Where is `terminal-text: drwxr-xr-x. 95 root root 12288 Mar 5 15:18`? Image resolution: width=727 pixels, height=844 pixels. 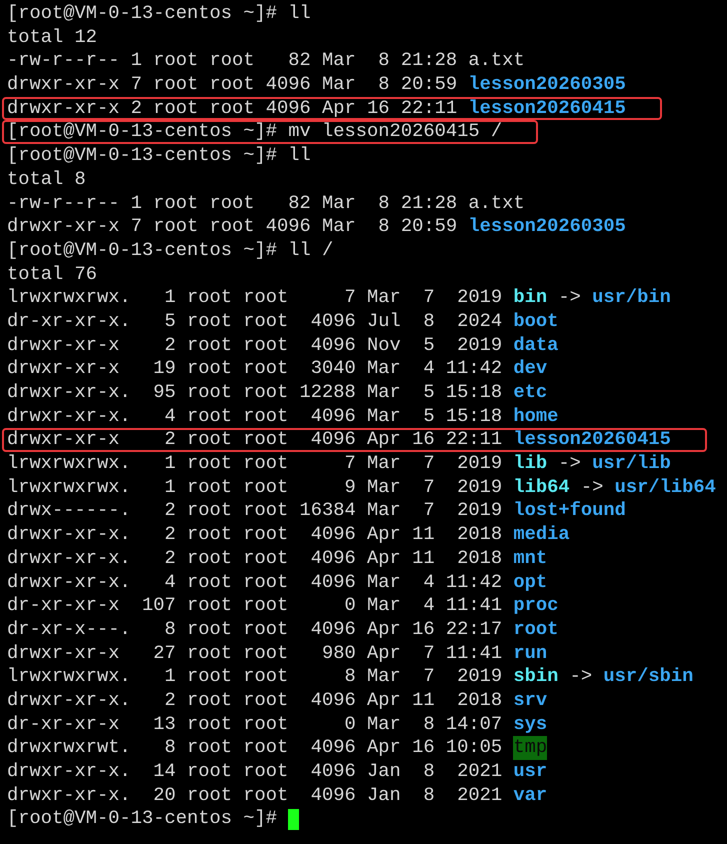 terminal-text: drwxr-xr-x. 95 root root 12288 Mar 5 15:18 is located at coordinates (255, 393).